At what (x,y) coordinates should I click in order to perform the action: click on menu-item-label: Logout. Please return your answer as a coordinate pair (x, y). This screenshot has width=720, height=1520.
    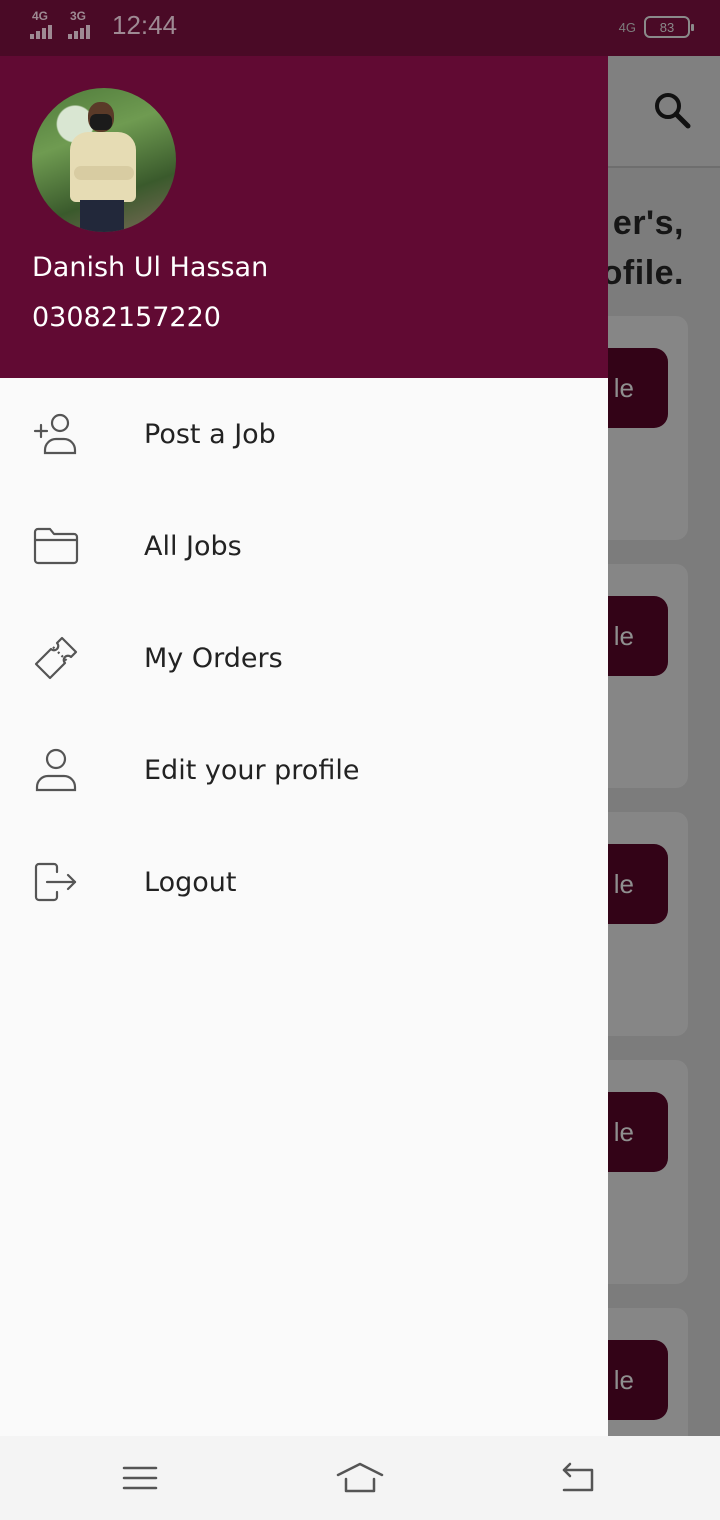
    Looking at the image, I should click on (190, 882).